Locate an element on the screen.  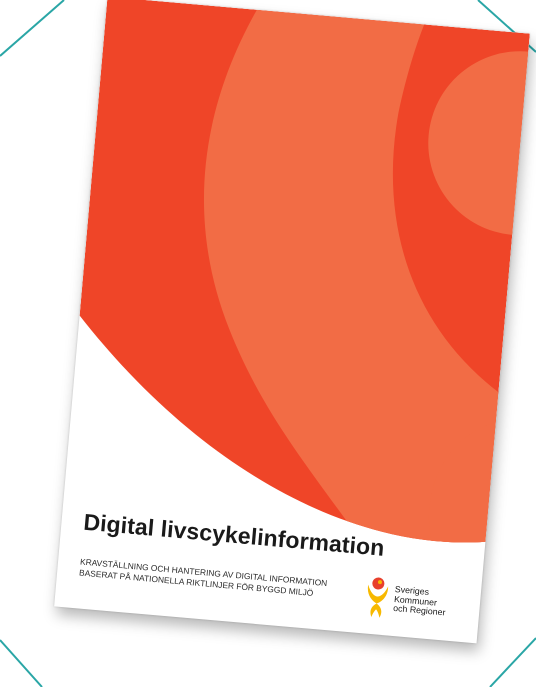
publisher-name: Sveriges Kommuner och Regioner is located at coordinates (420, 601).